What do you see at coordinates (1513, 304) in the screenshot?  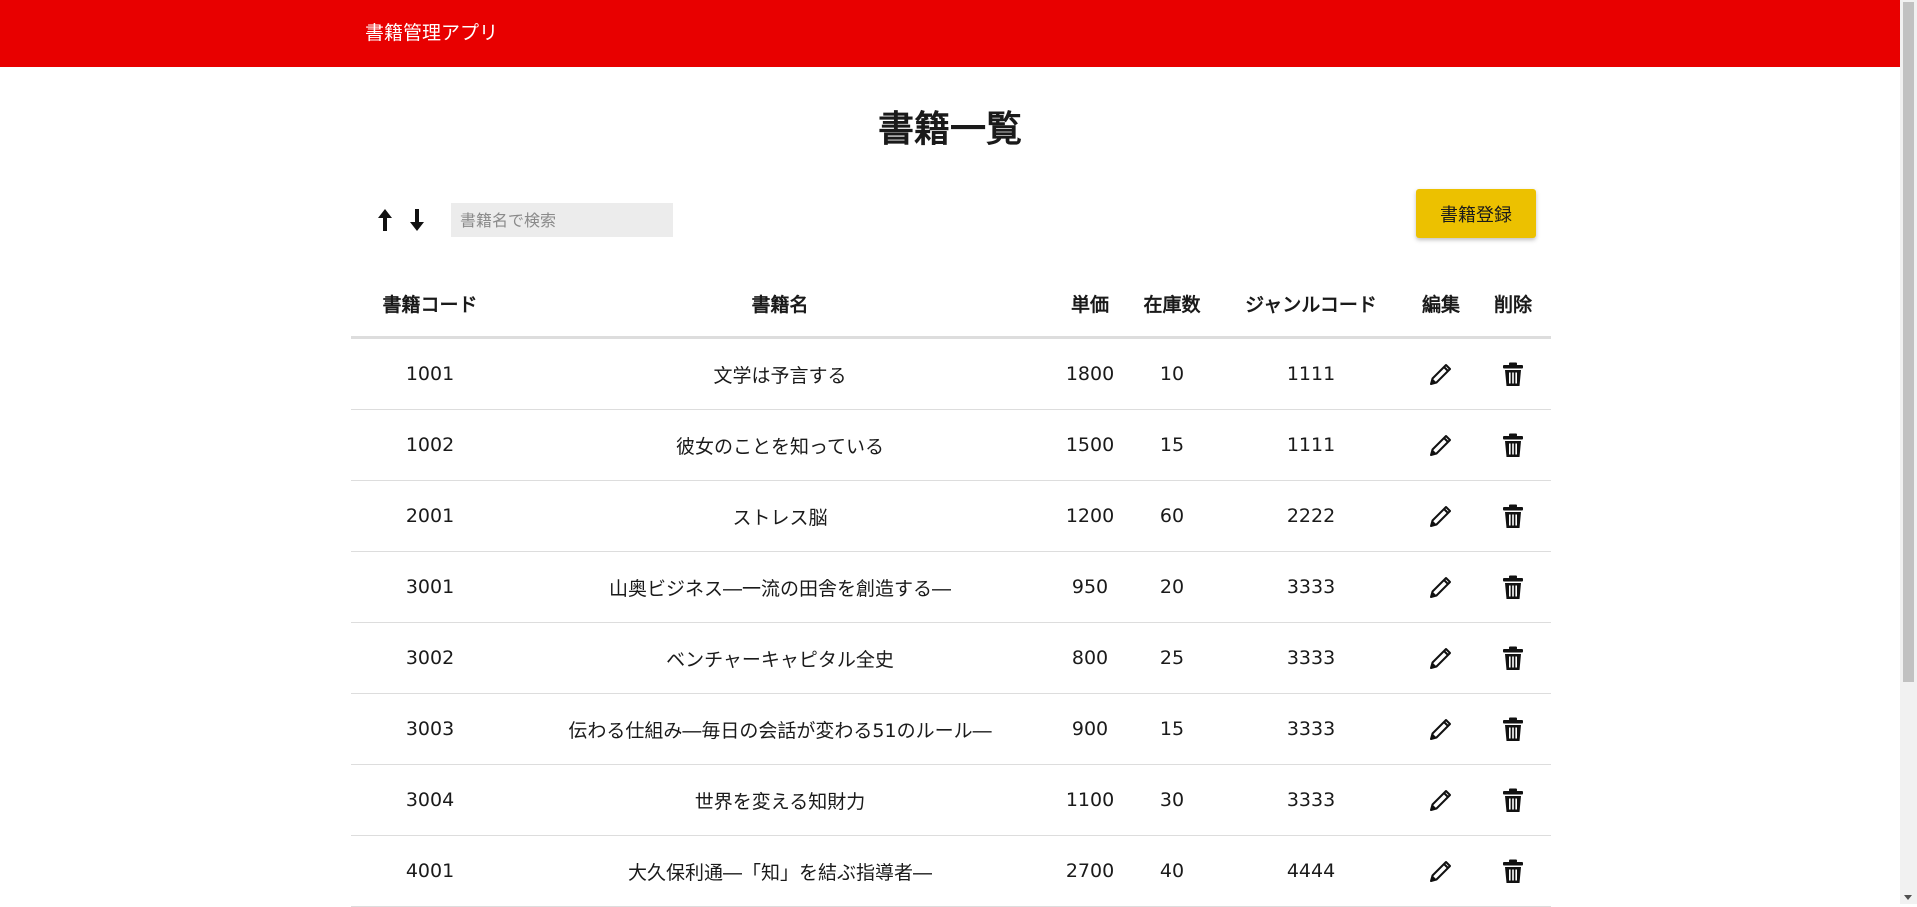 I see `column-header-delete: 削除` at bounding box center [1513, 304].